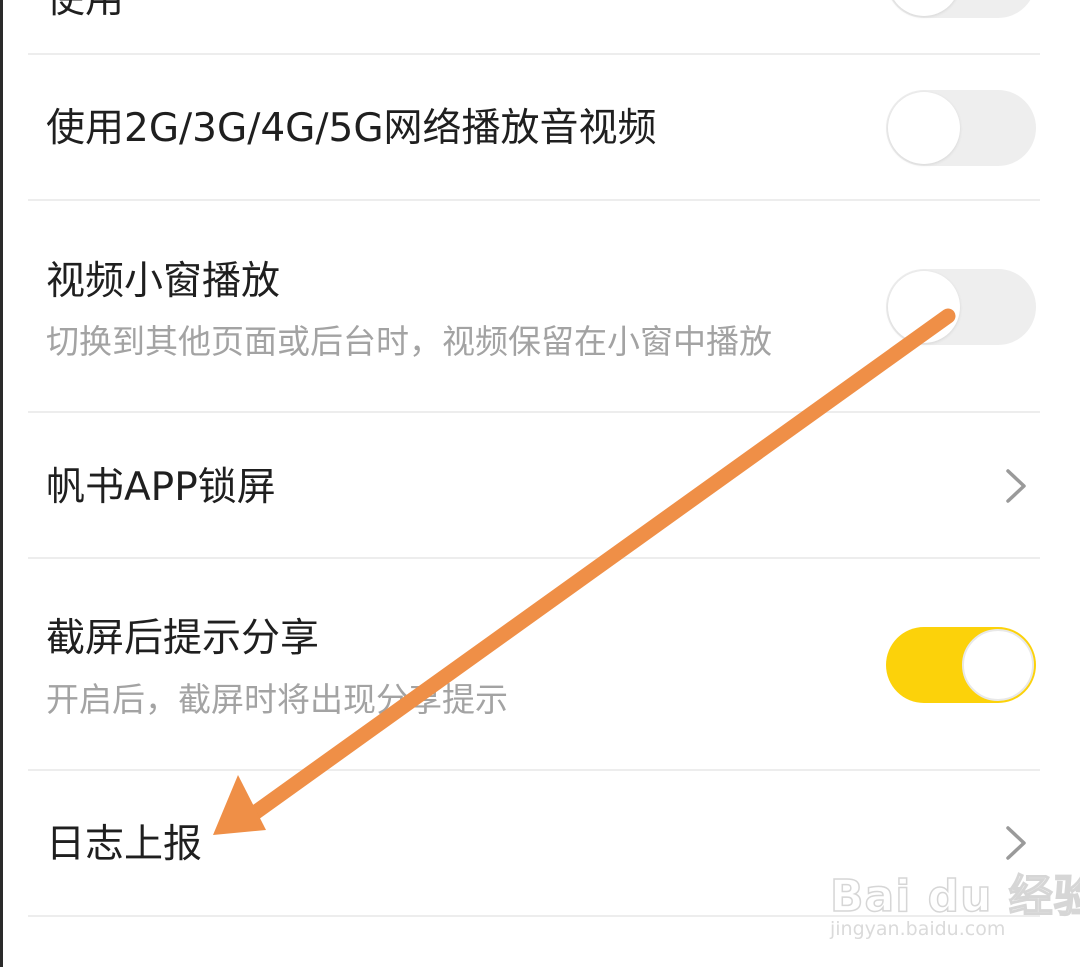 This screenshot has width=1080, height=967. What do you see at coordinates (954, 896) in the screenshot?
I see `watermark-logo: Bai du 经验` at bounding box center [954, 896].